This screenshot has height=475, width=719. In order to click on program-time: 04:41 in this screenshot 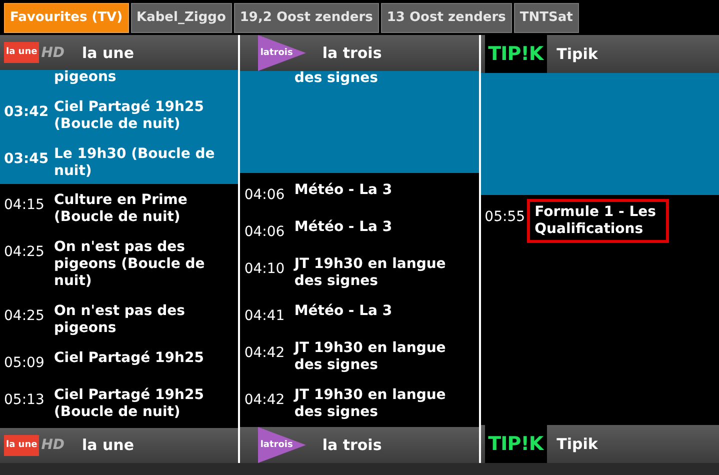, I will do `click(264, 316)`.